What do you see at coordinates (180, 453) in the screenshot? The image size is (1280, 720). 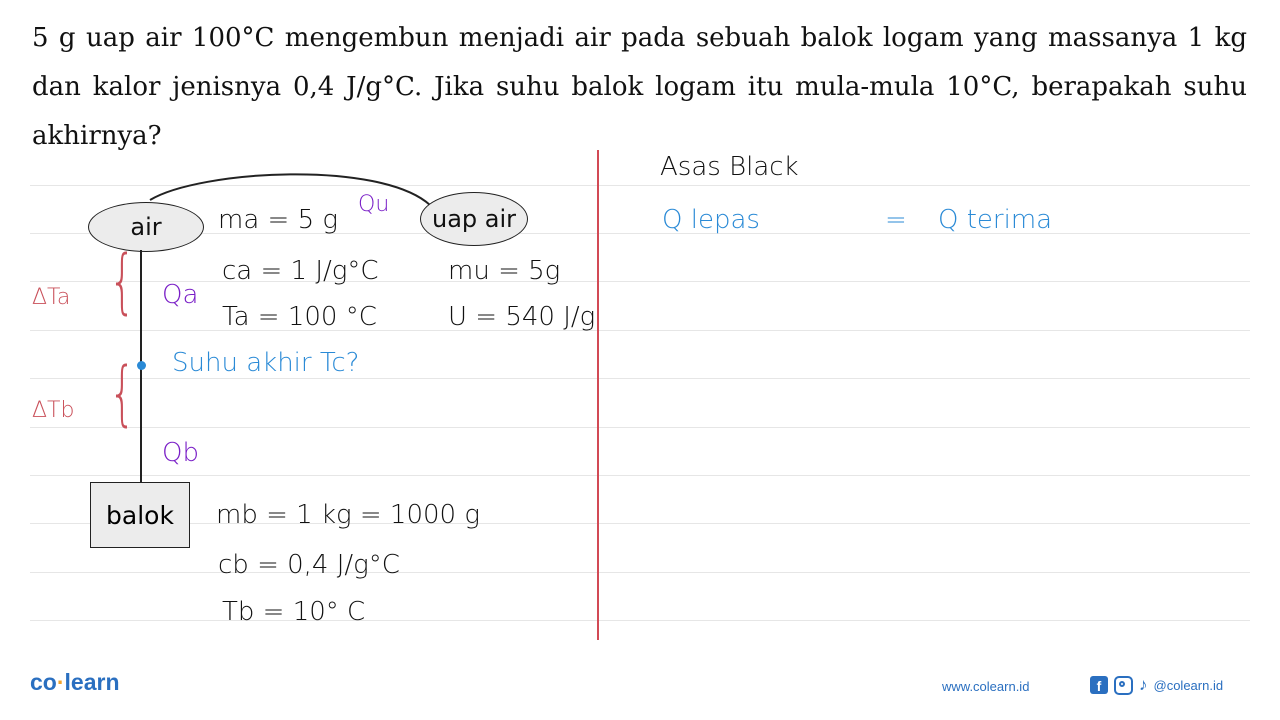 I see `qb-label: Qb` at bounding box center [180, 453].